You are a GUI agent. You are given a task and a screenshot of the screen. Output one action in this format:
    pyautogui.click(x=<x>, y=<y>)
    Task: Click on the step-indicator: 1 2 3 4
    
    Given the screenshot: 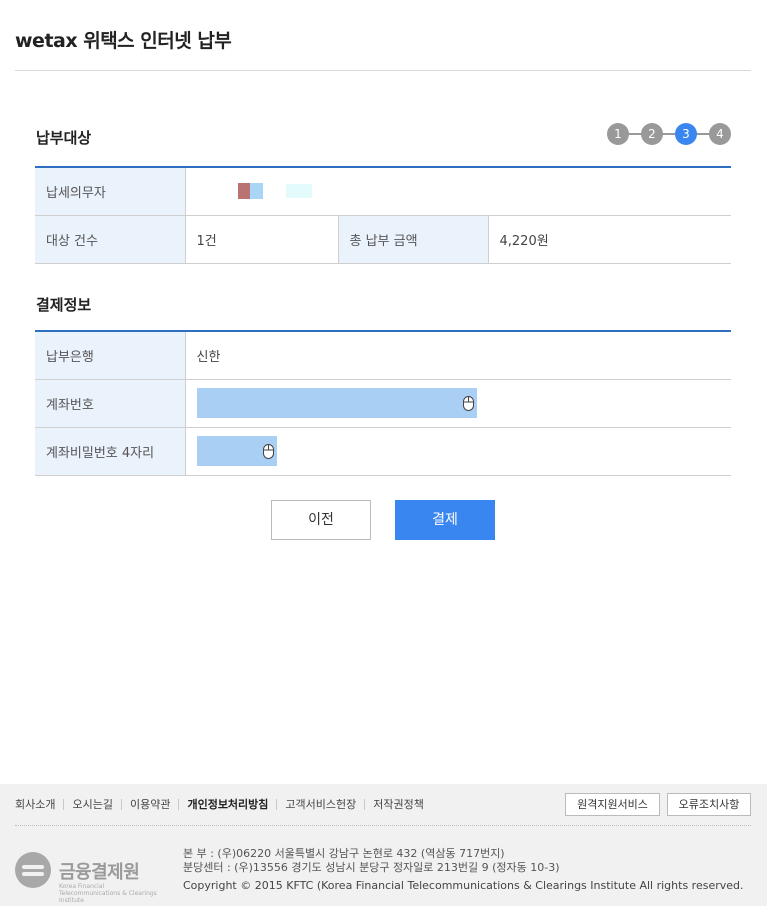 What is the action you would take?
    pyautogui.click(x=669, y=134)
    